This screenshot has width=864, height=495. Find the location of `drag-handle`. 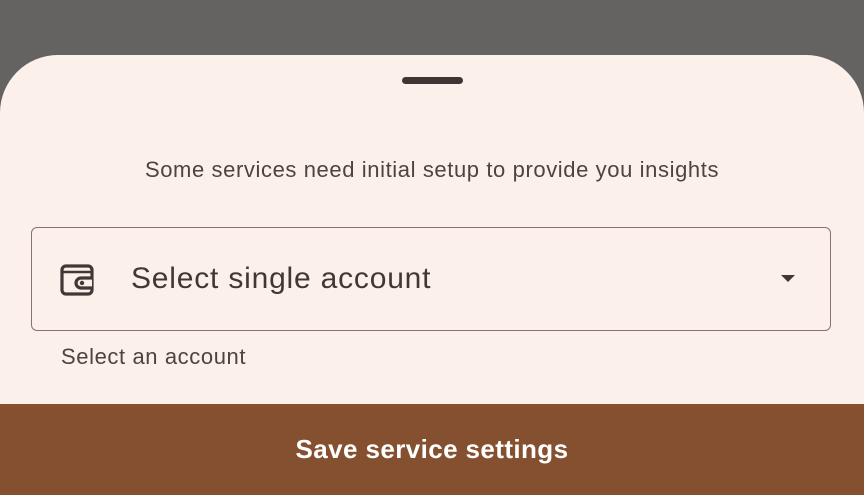

drag-handle is located at coordinates (432, 80).